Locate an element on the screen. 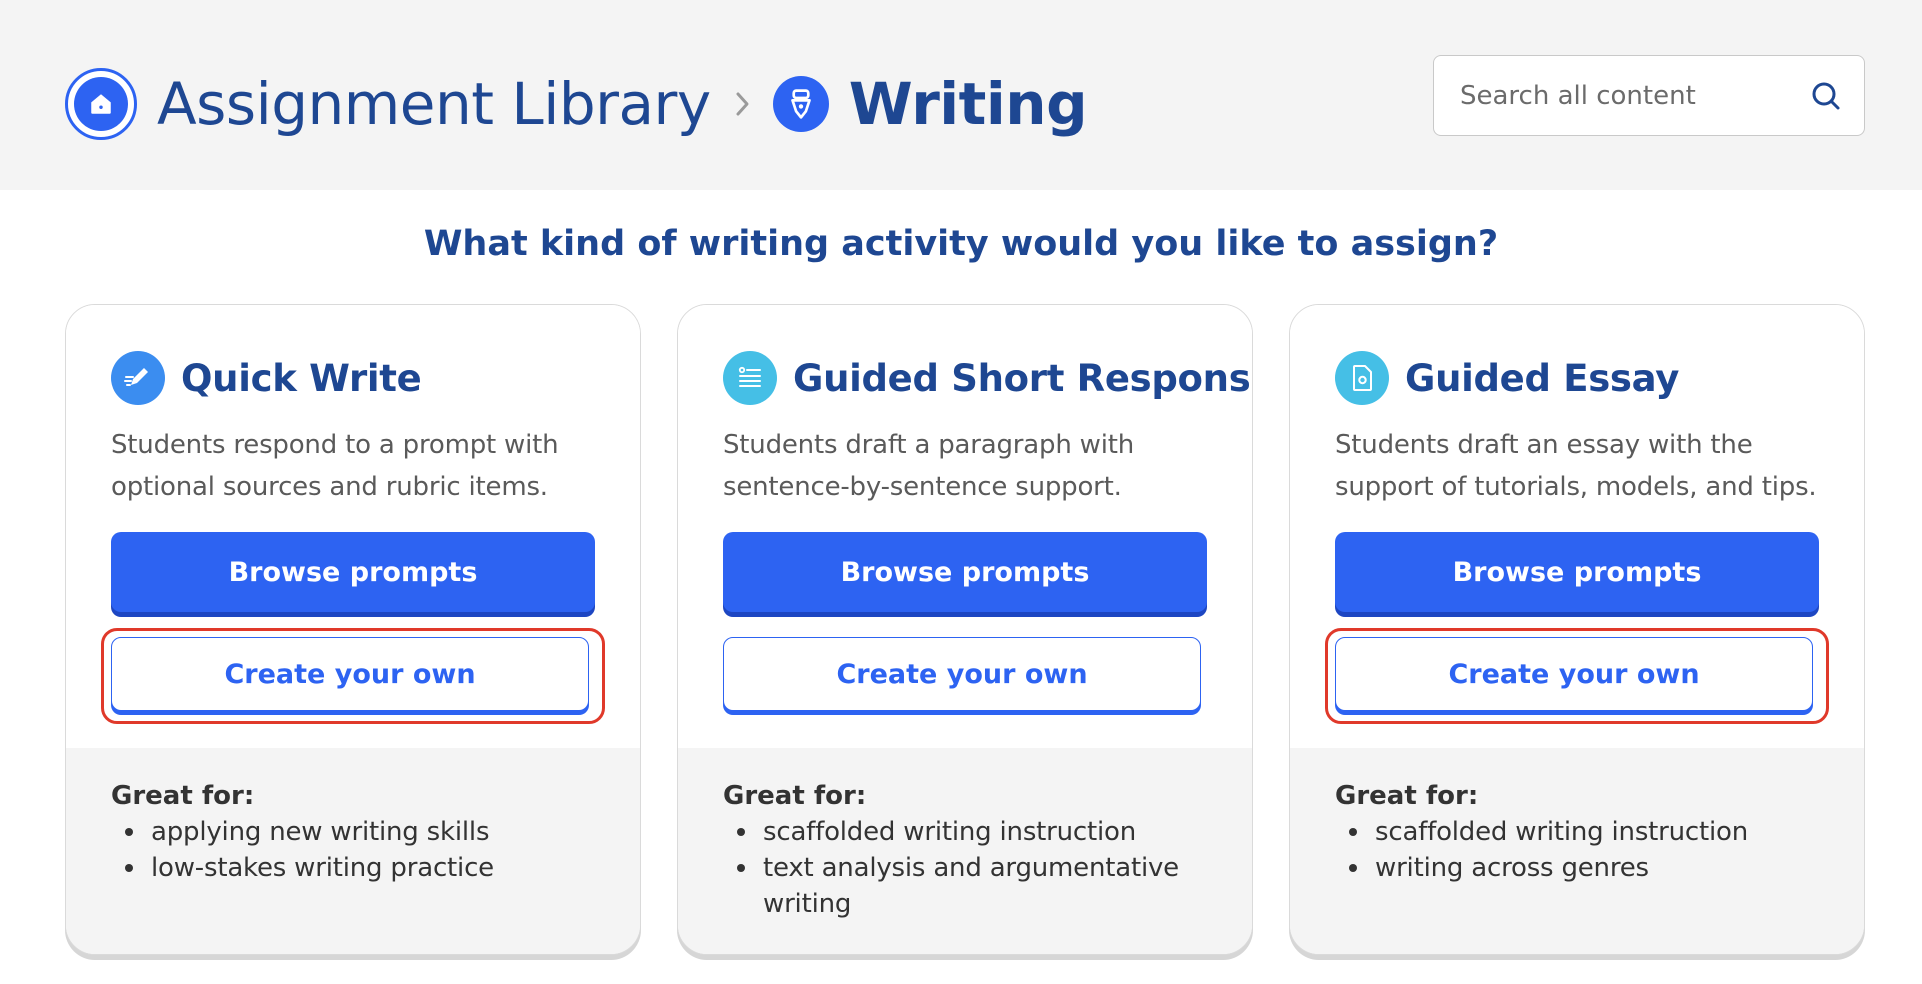  search-icon is located at coordinates (1826, 96).